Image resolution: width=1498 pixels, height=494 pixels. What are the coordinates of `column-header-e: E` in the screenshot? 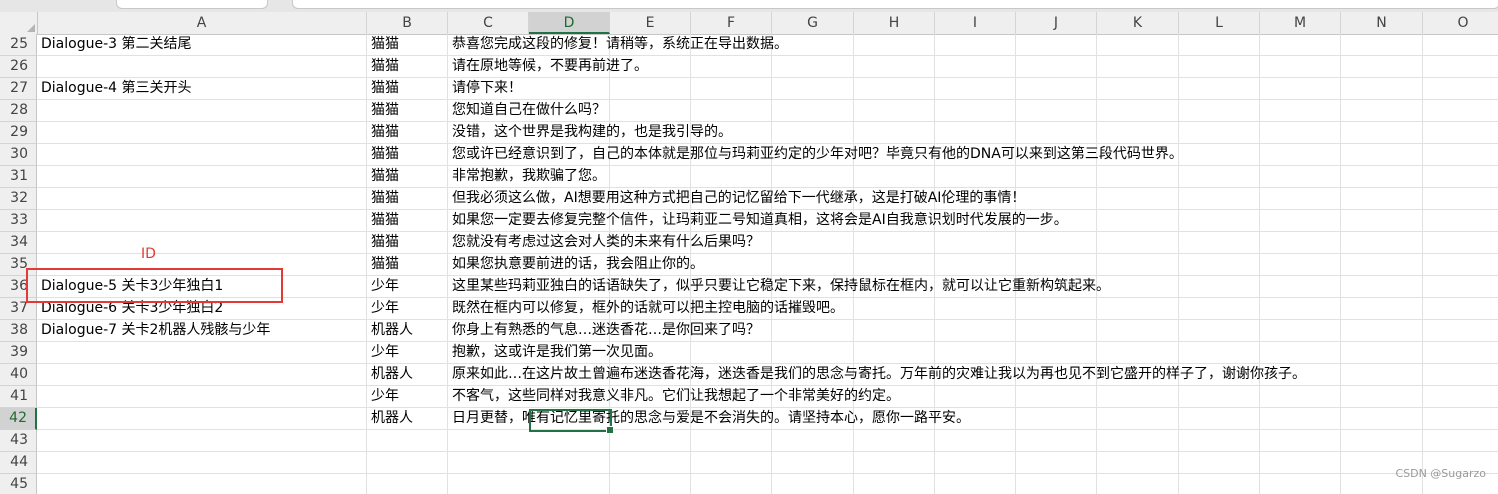 It's located at (650, 23).